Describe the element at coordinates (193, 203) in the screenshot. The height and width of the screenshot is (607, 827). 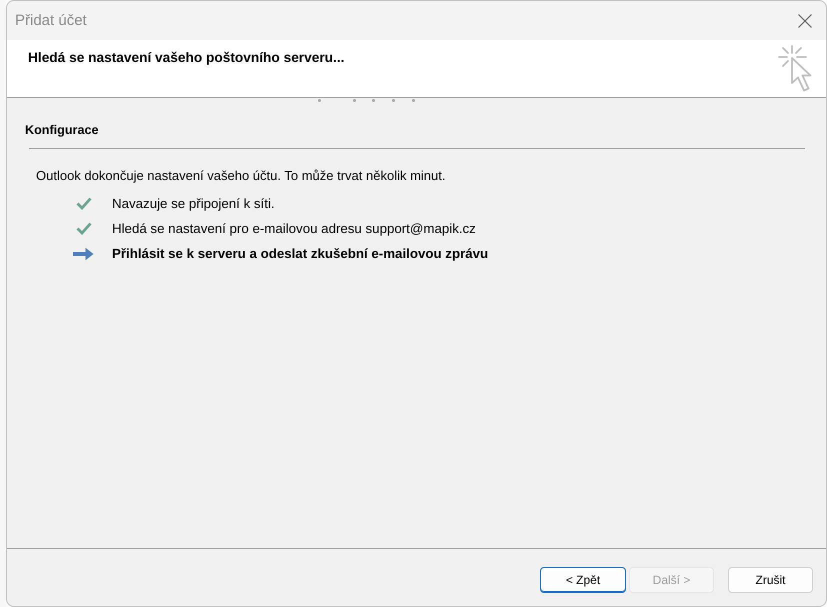
I see `step-label: Navazuje se připojení k síti.` at that location.